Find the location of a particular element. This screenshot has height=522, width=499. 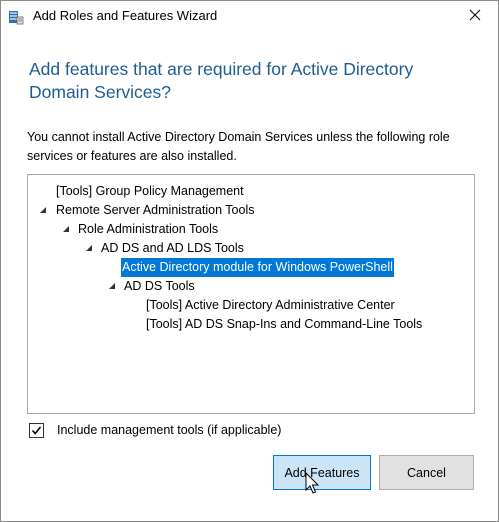

add-features-button: Add Features is located at coordinates (322, 472).